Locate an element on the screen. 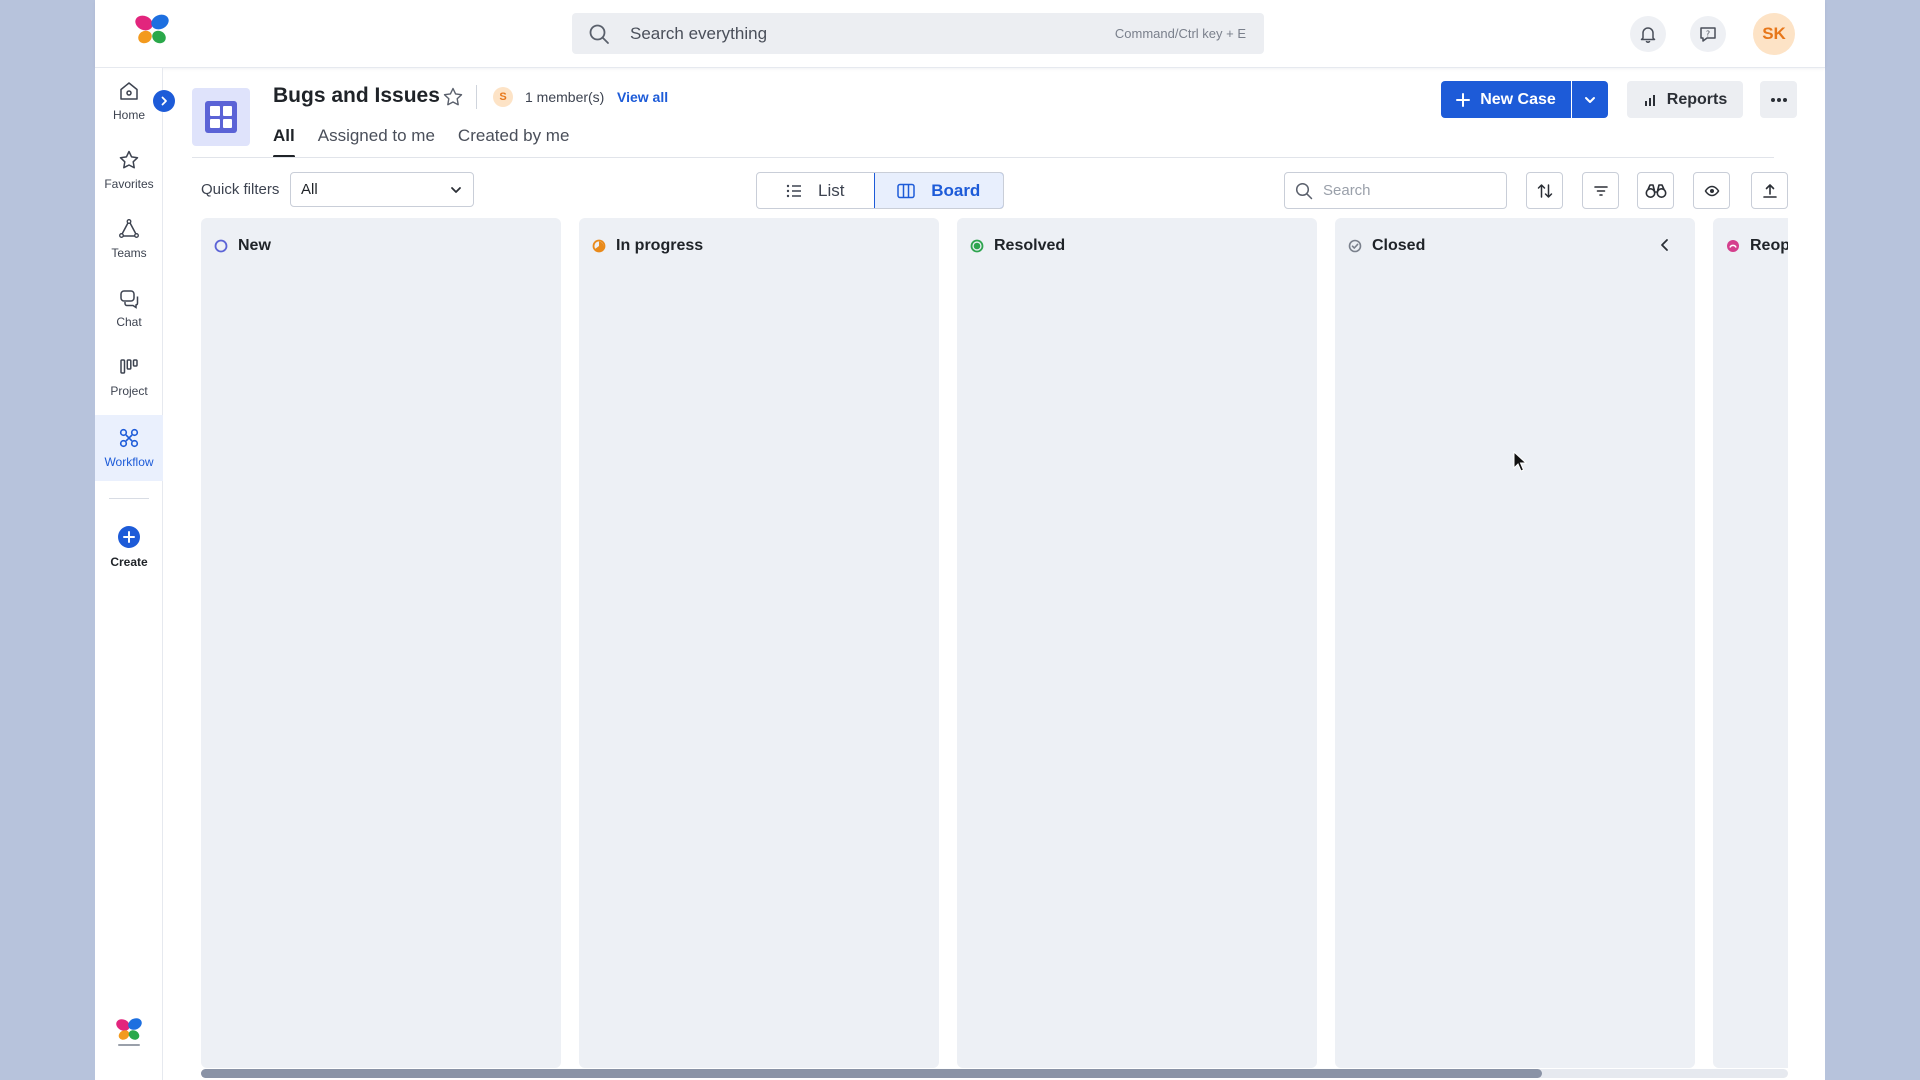 The width and height of the screenshot is (1920, 1080). status-closed-icon is located at coordinates (1355, 246).